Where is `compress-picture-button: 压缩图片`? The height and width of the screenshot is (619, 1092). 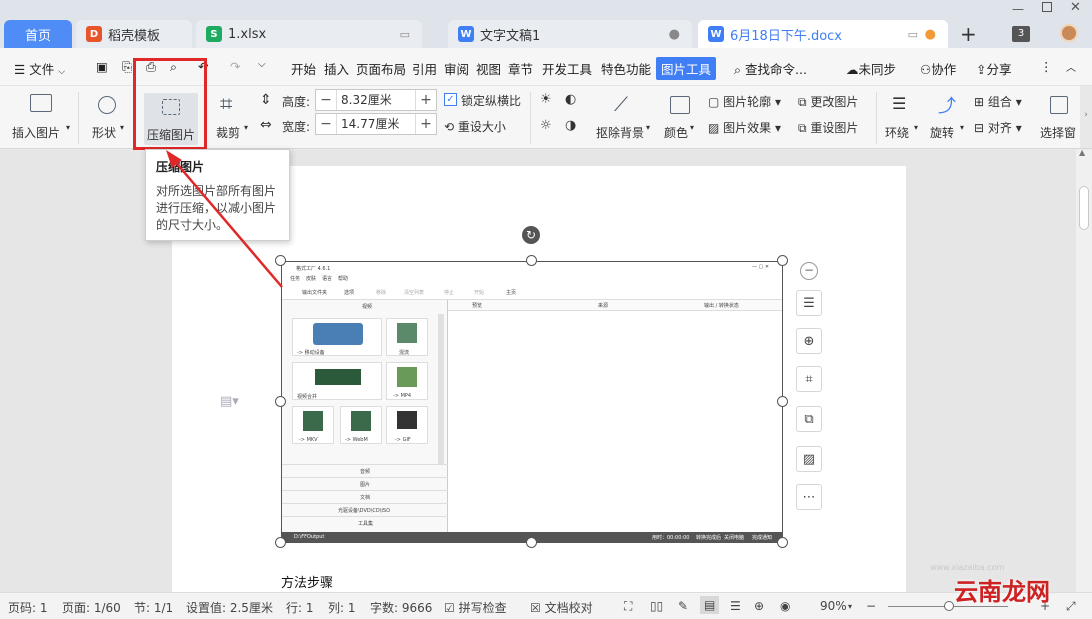
compress-picture-button: 压缩图片 is located at coordinates (170, 104).